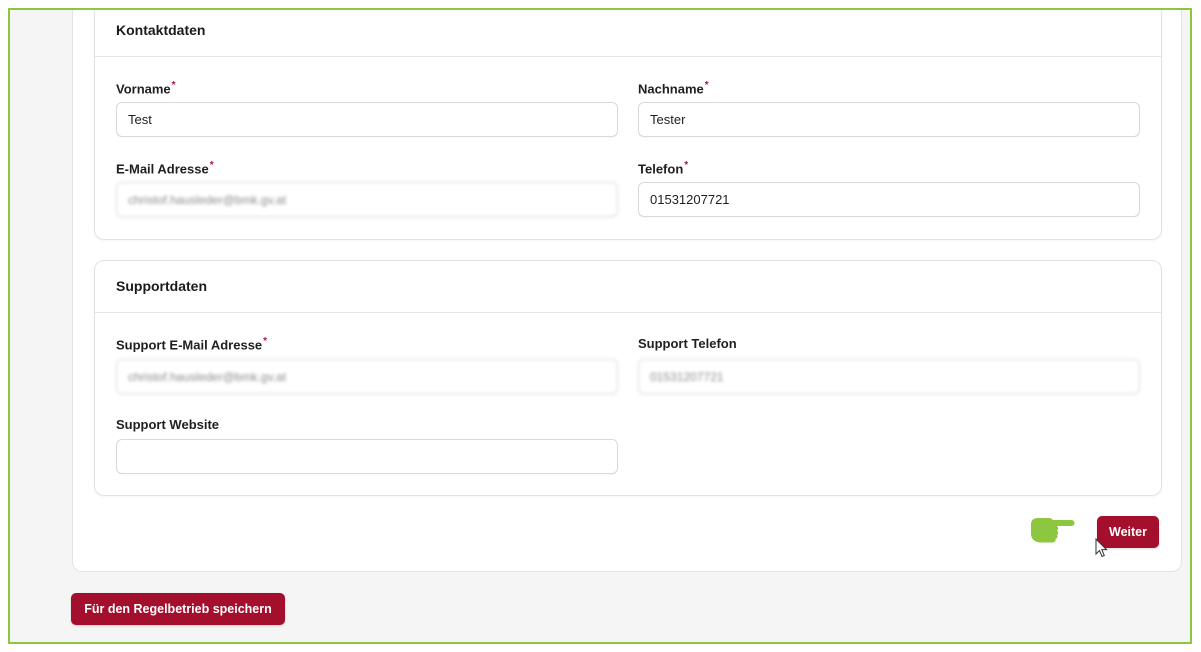 Image resolution: width=1201 pixels, height=652 pixels. I want to click on support-email-label: Support E-Mail Adresse*, so click(191, 344).